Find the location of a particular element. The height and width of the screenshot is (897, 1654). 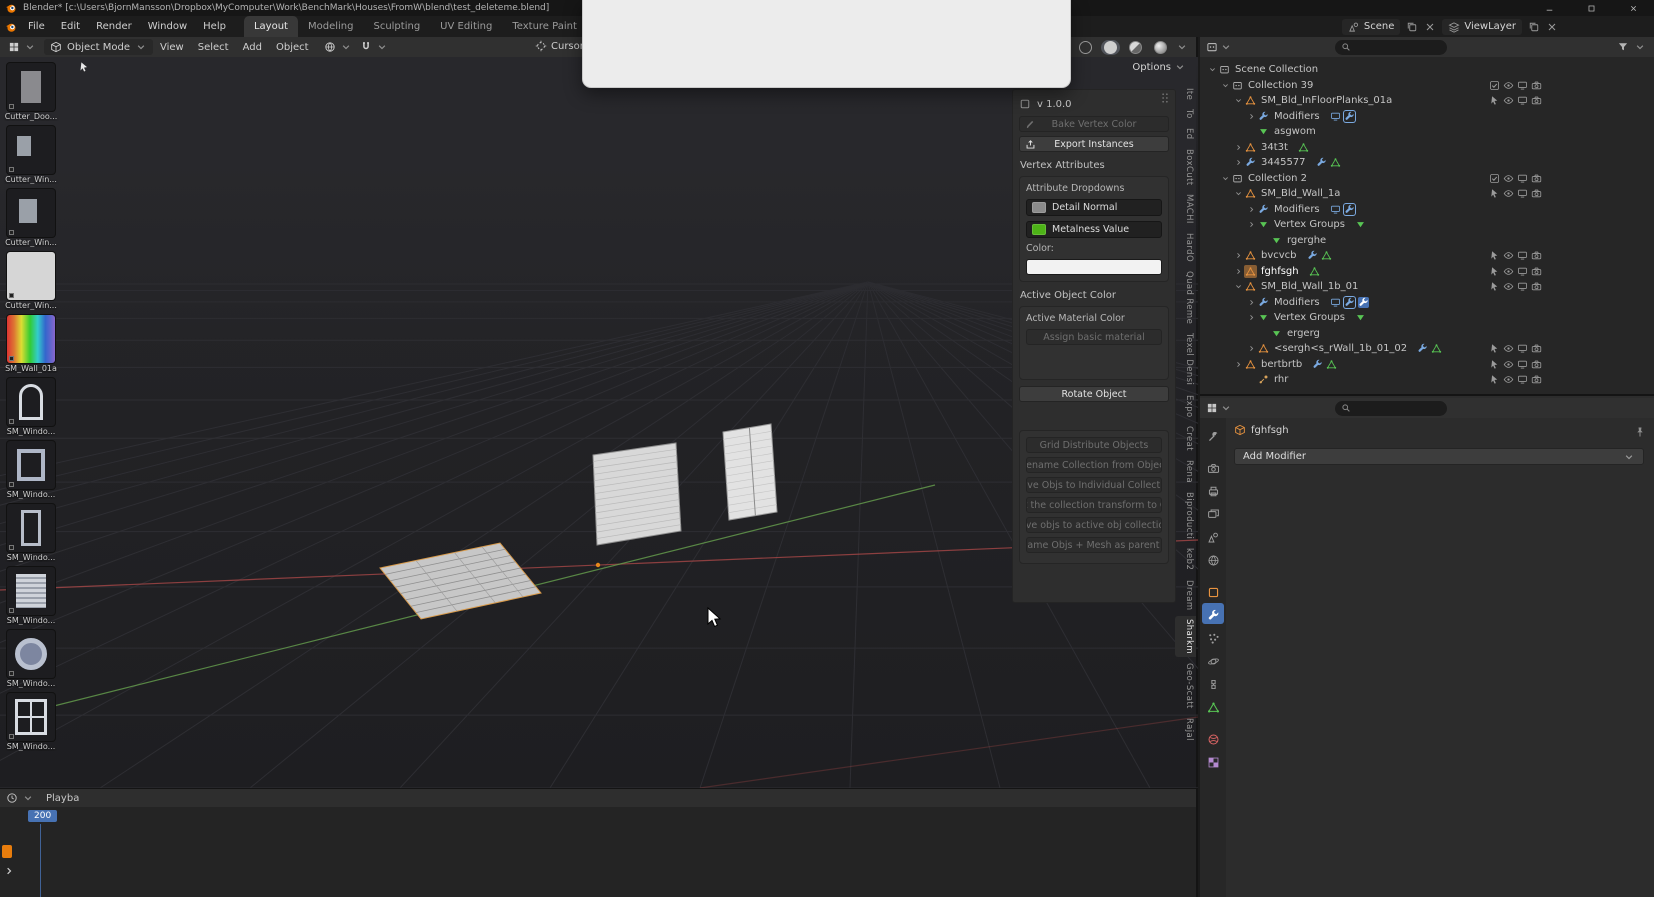

panel-drag-handle-icon is located at coordinates (1165, 98).